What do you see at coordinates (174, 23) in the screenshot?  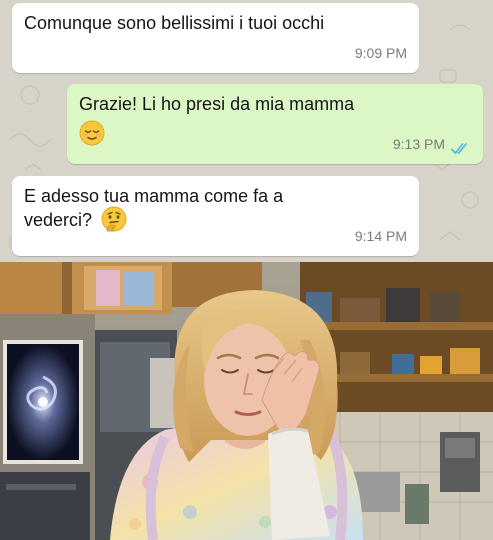 I see `message-text: Comunque sono bellissimi i tuoi occhi` at bounding box center [174, 23].